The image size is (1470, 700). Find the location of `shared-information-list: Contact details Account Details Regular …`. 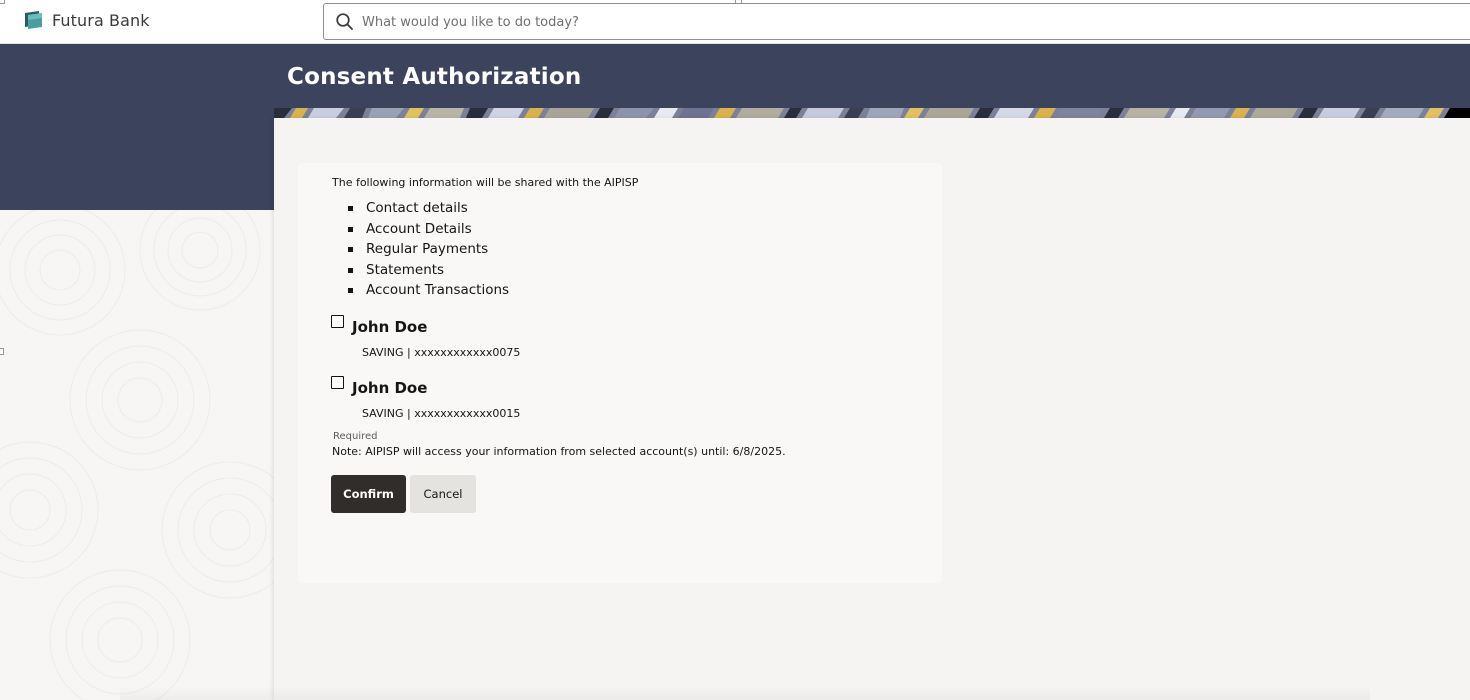

shared-information-list: Contact details Account Details Regular … is located at coordinates (420, 249).